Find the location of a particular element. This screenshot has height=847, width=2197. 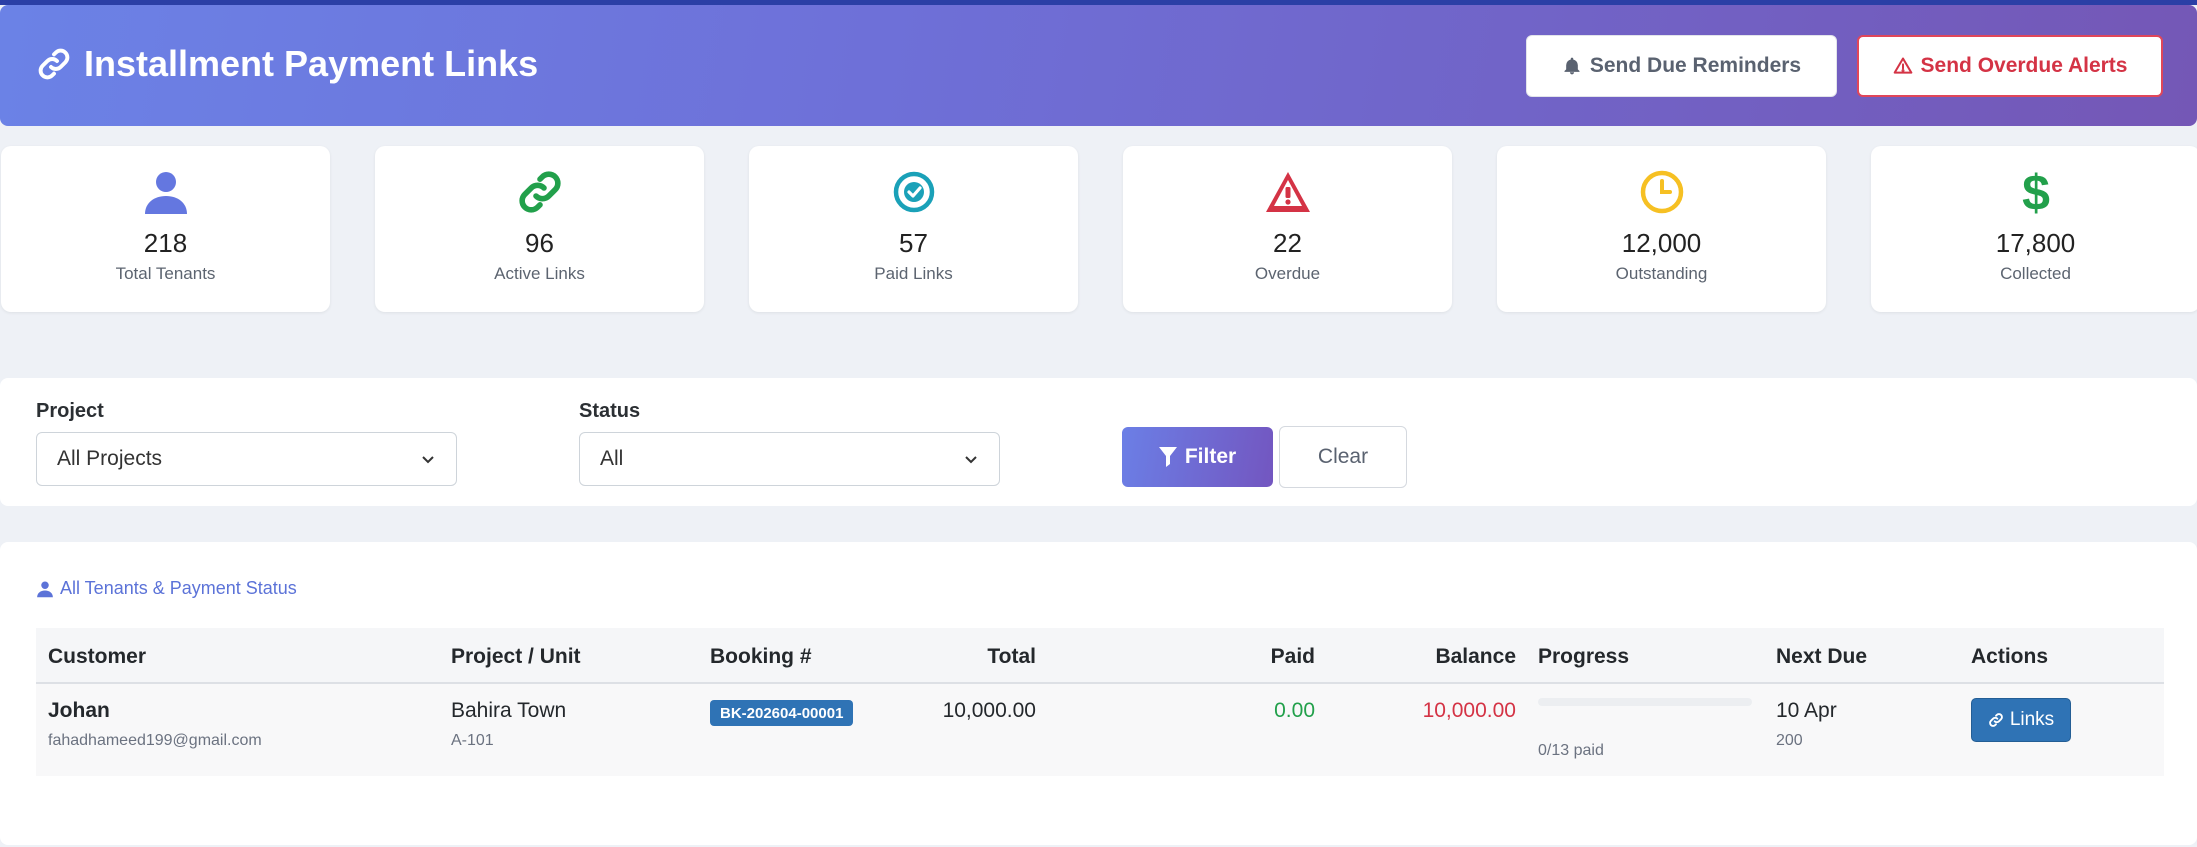

send-overdue-alerts-label: Send Overdue Alerts is located at coordinates (2024, 65).